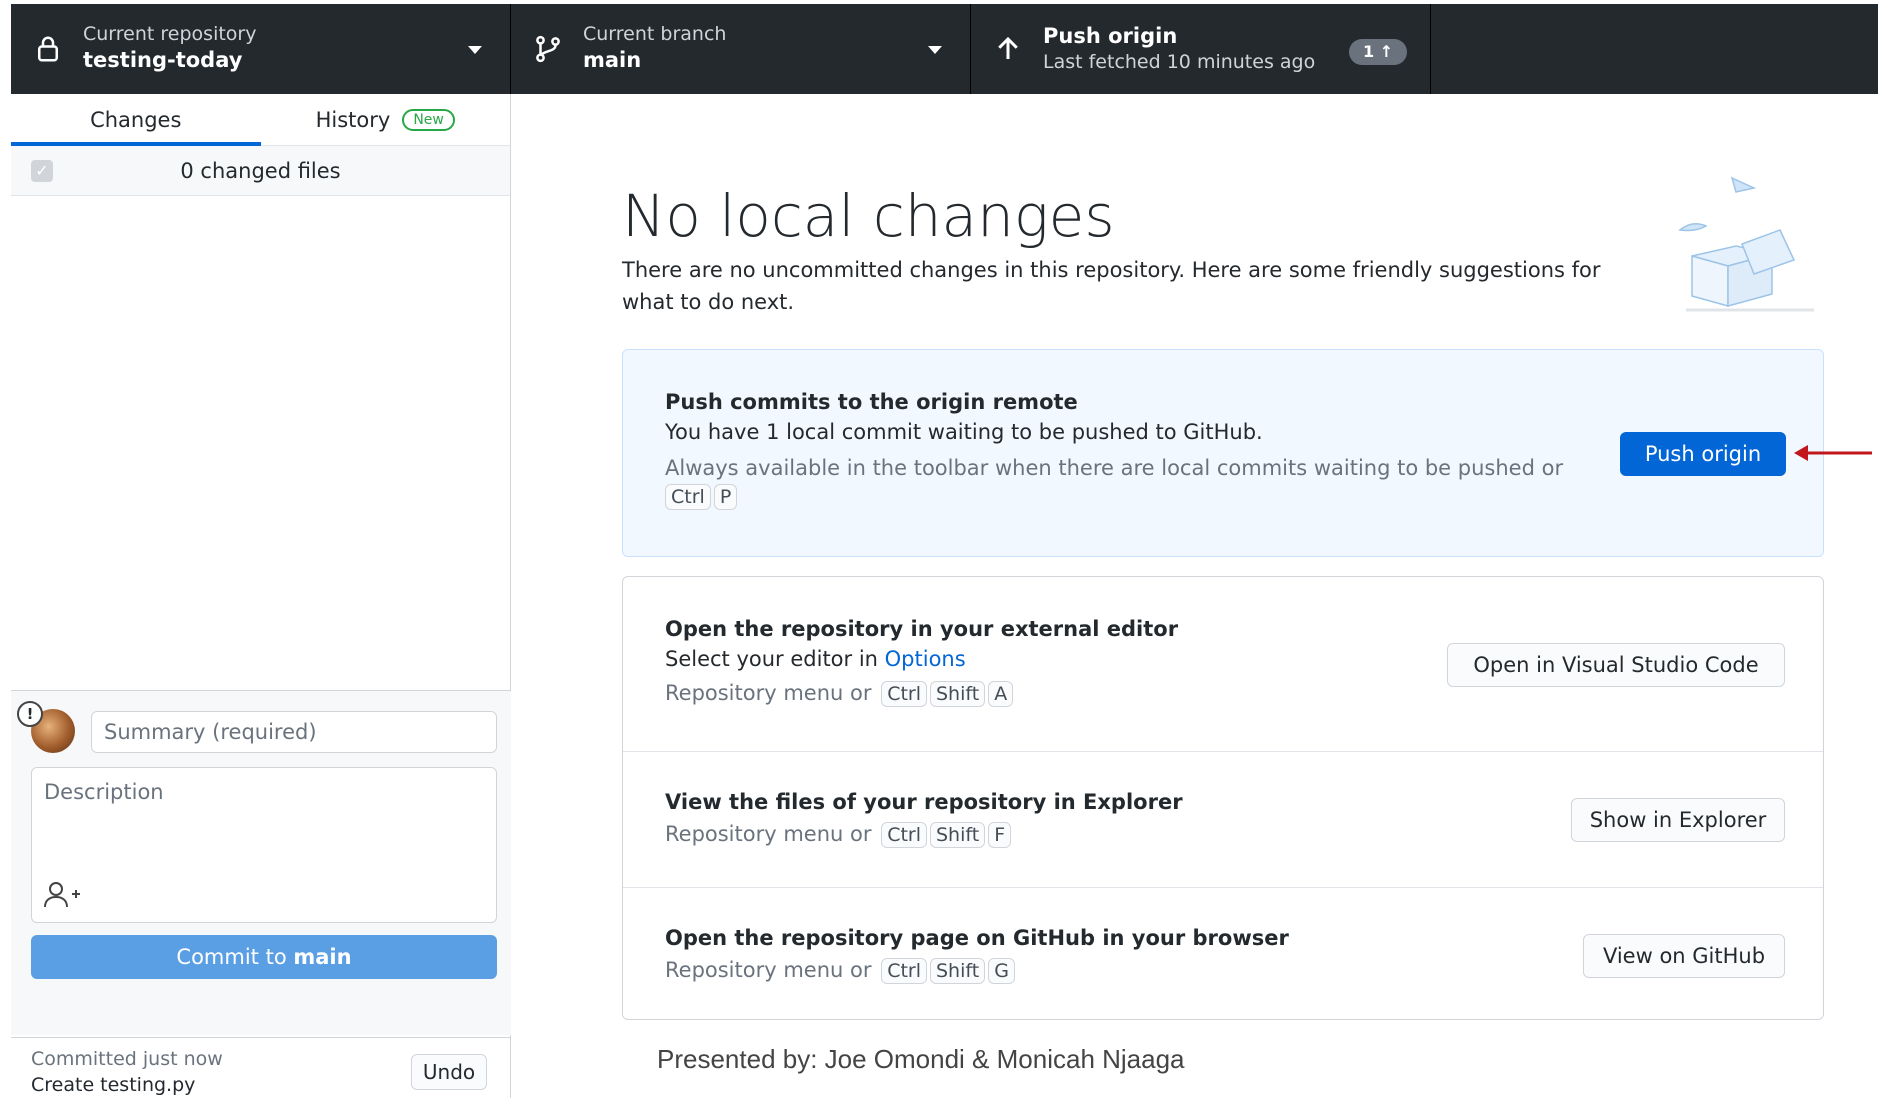  Describe the element at coordinates (1616, 665) in the screenshot. I see `open-in-editor-button: Open in Visual Studio Code` at that location.